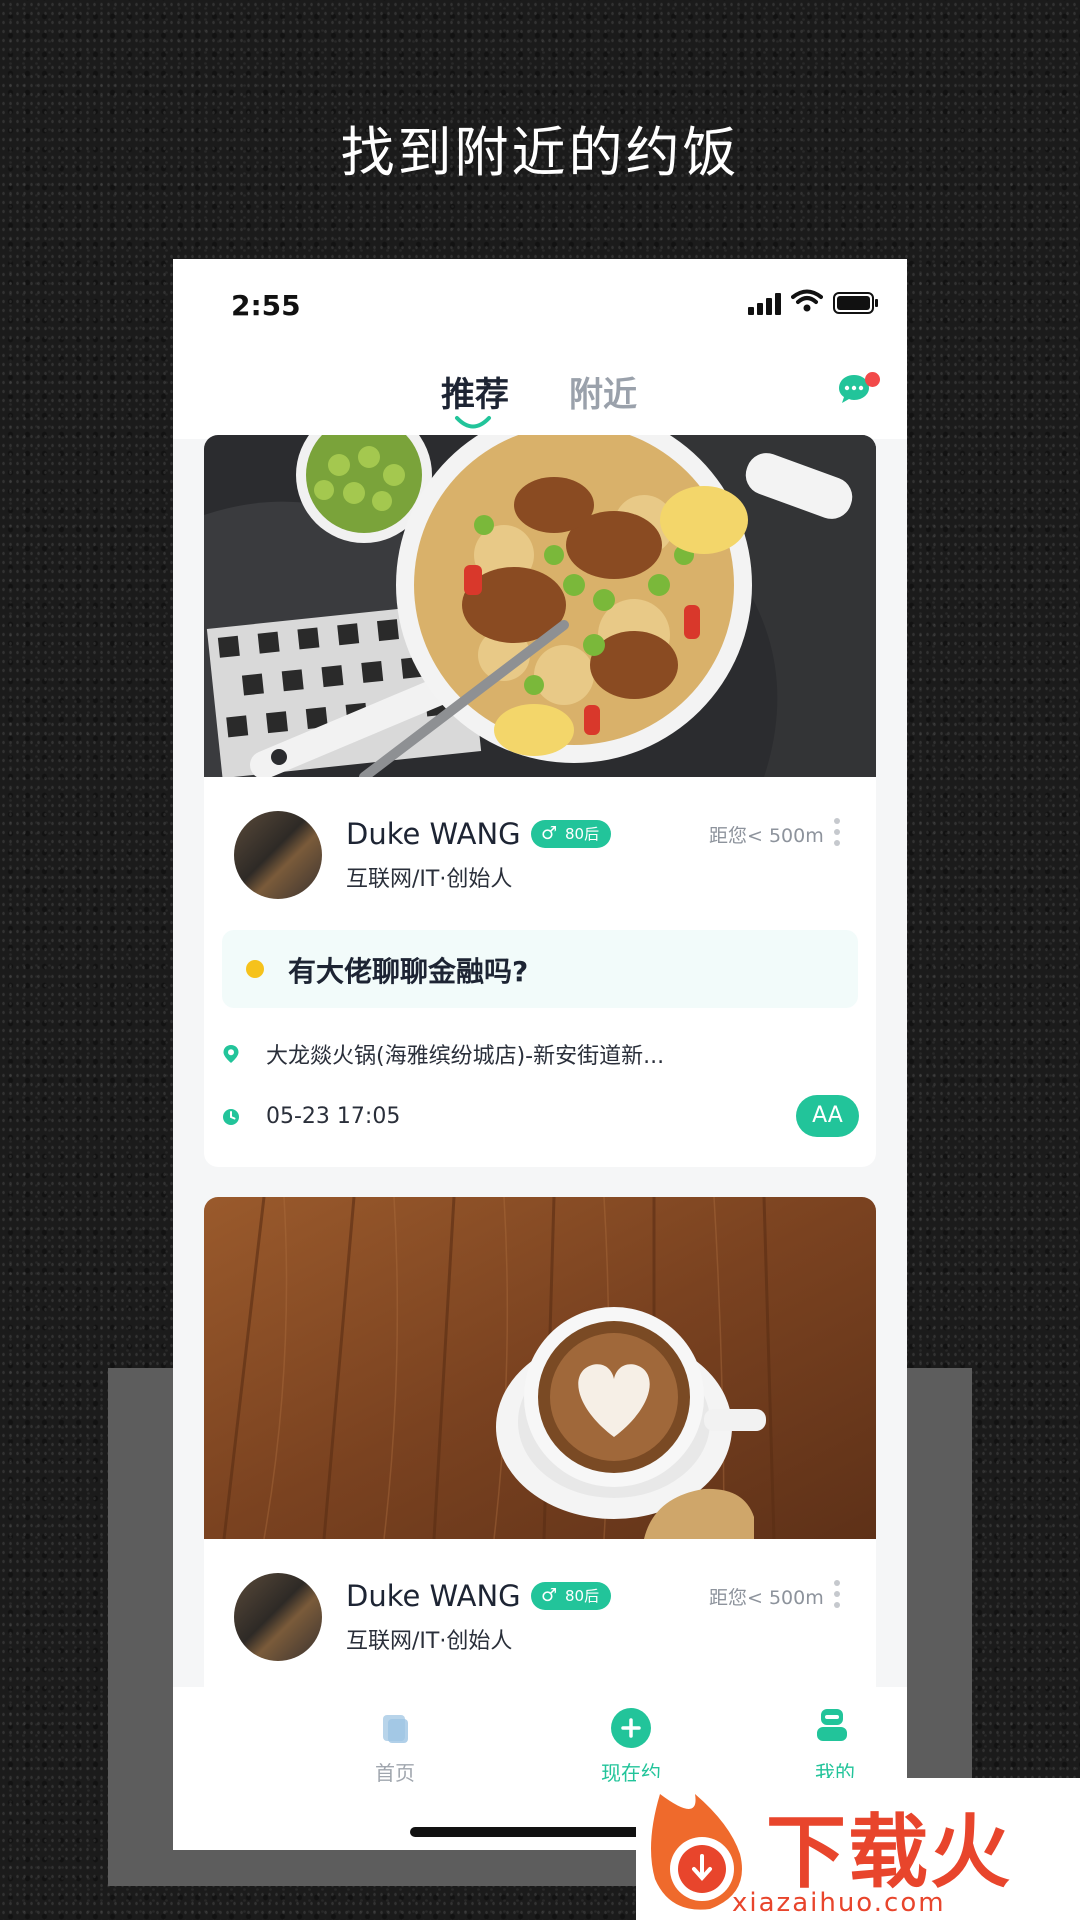 This screenshot has height=1920, width=1080. I want to click on watermark-text: 下载火, so click(889, 1852).